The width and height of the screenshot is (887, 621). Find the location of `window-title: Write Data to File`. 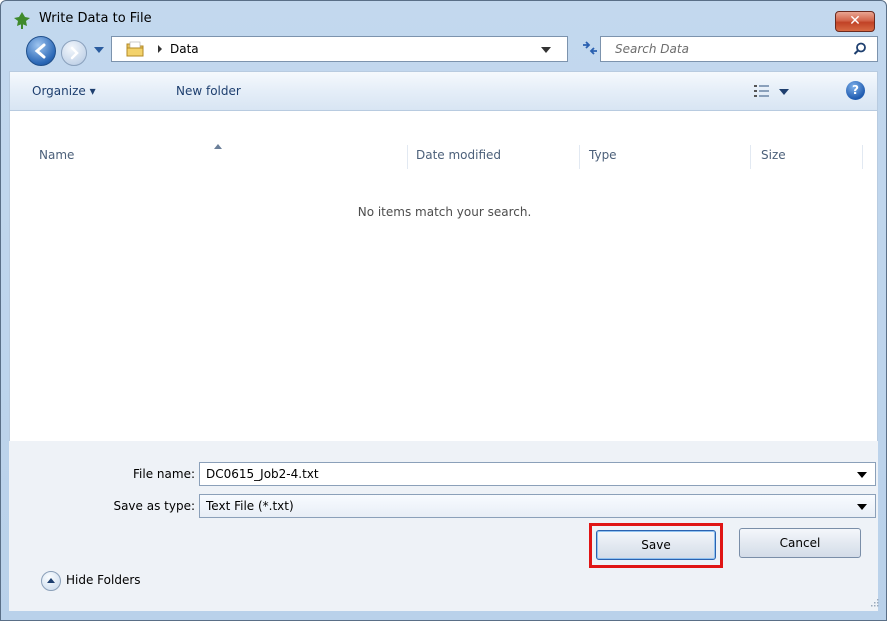

window-title: Write Data to File is located at coordinates (95, 18).